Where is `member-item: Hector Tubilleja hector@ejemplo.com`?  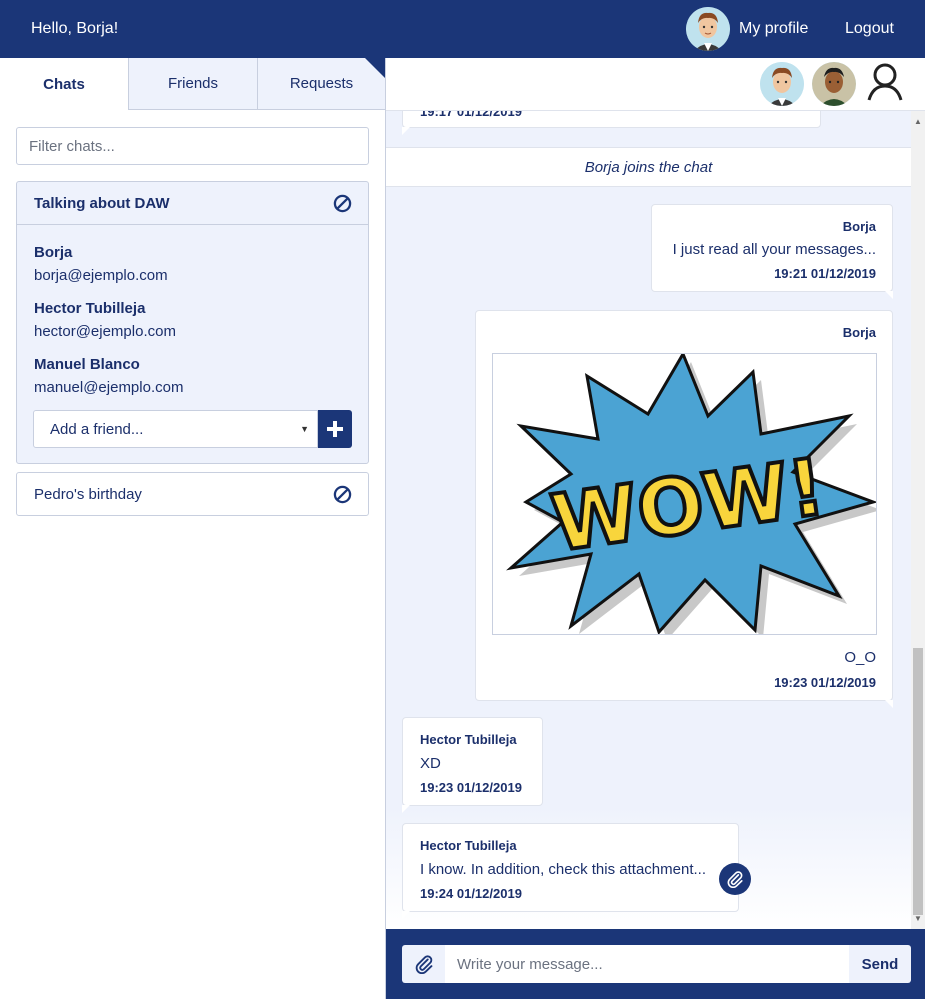 member-item: Hector Tubilleja hector@ejemplo.com is located at coordinates (105, 320).